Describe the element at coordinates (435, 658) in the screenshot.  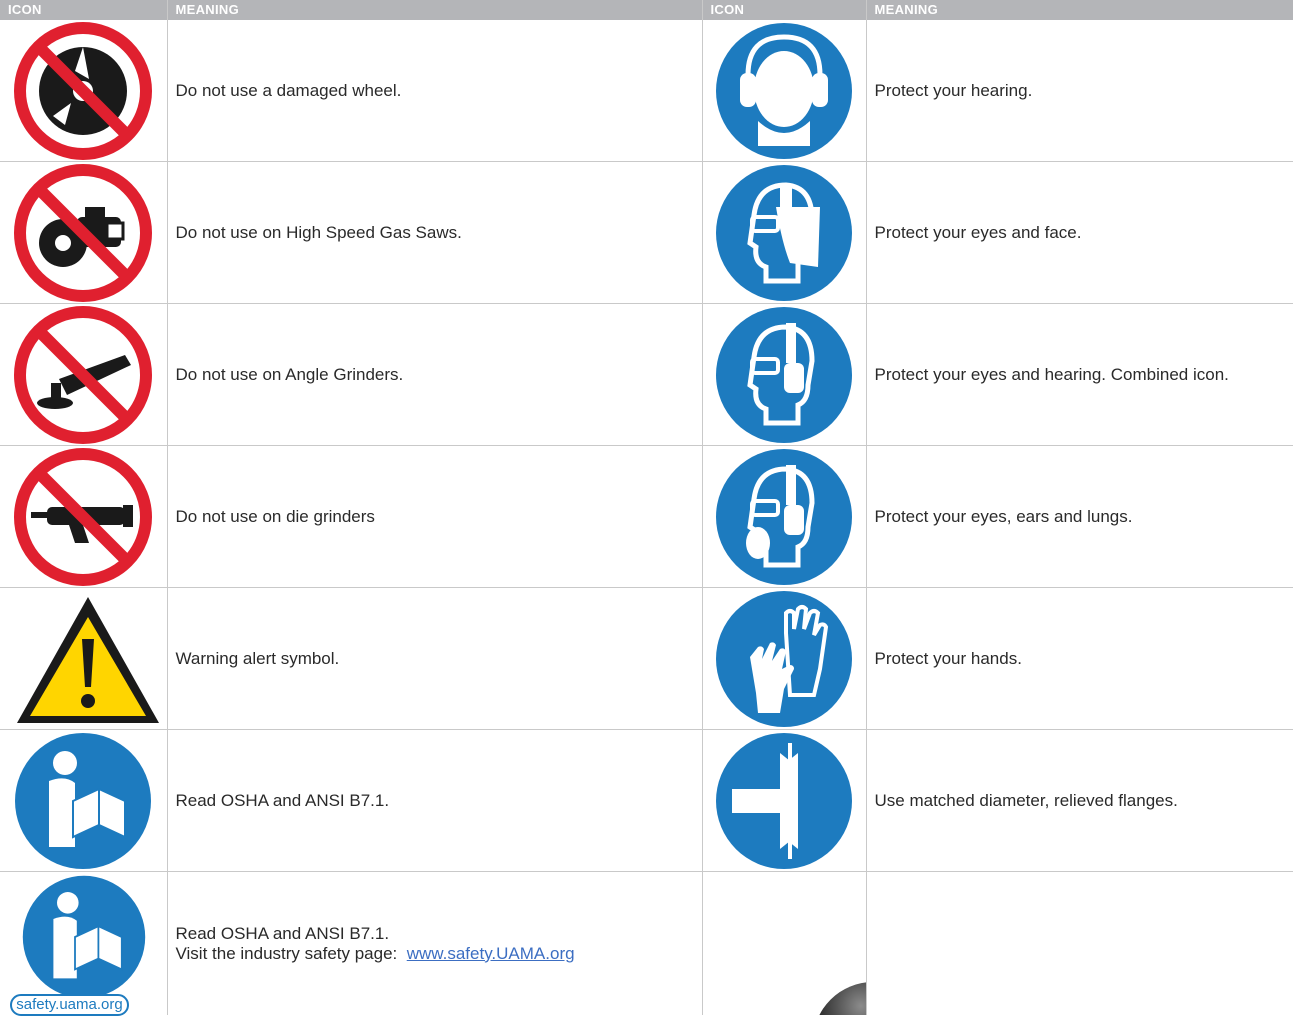
I see `meaning-text: Warning alert symbol.` at that location.